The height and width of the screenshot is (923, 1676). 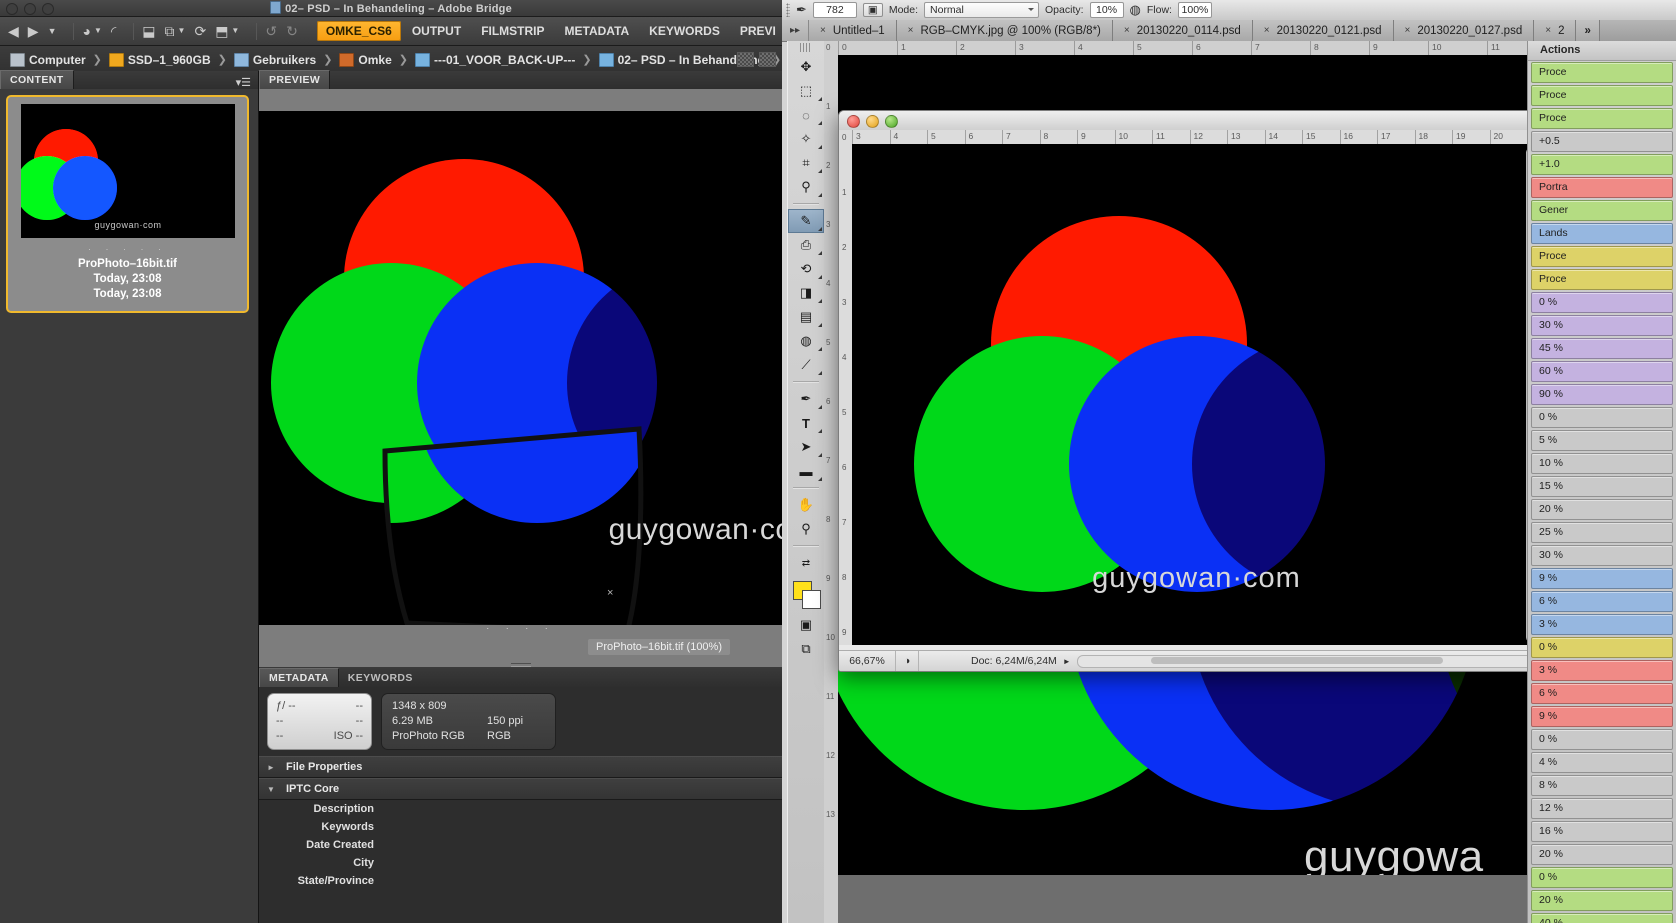 What do you see at coordinates (806, 269) in the screenshot?
I see `history-brush-tool: ⟲` at bounding box center [806, 269].